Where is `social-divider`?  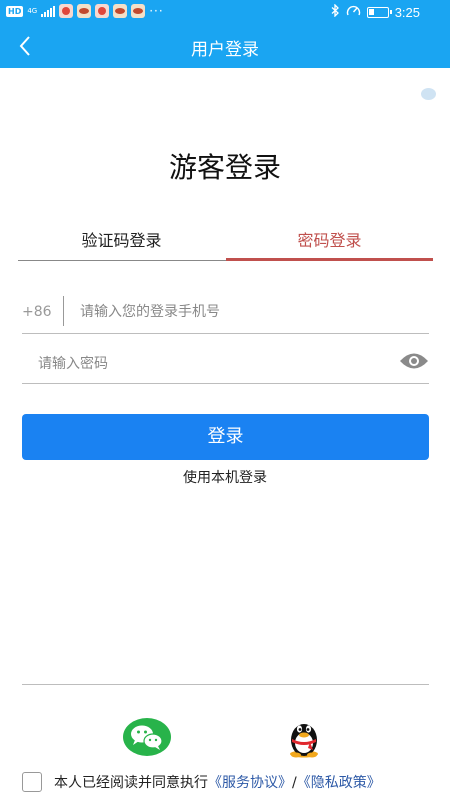
social-divider is located at coordinates (225, 684).